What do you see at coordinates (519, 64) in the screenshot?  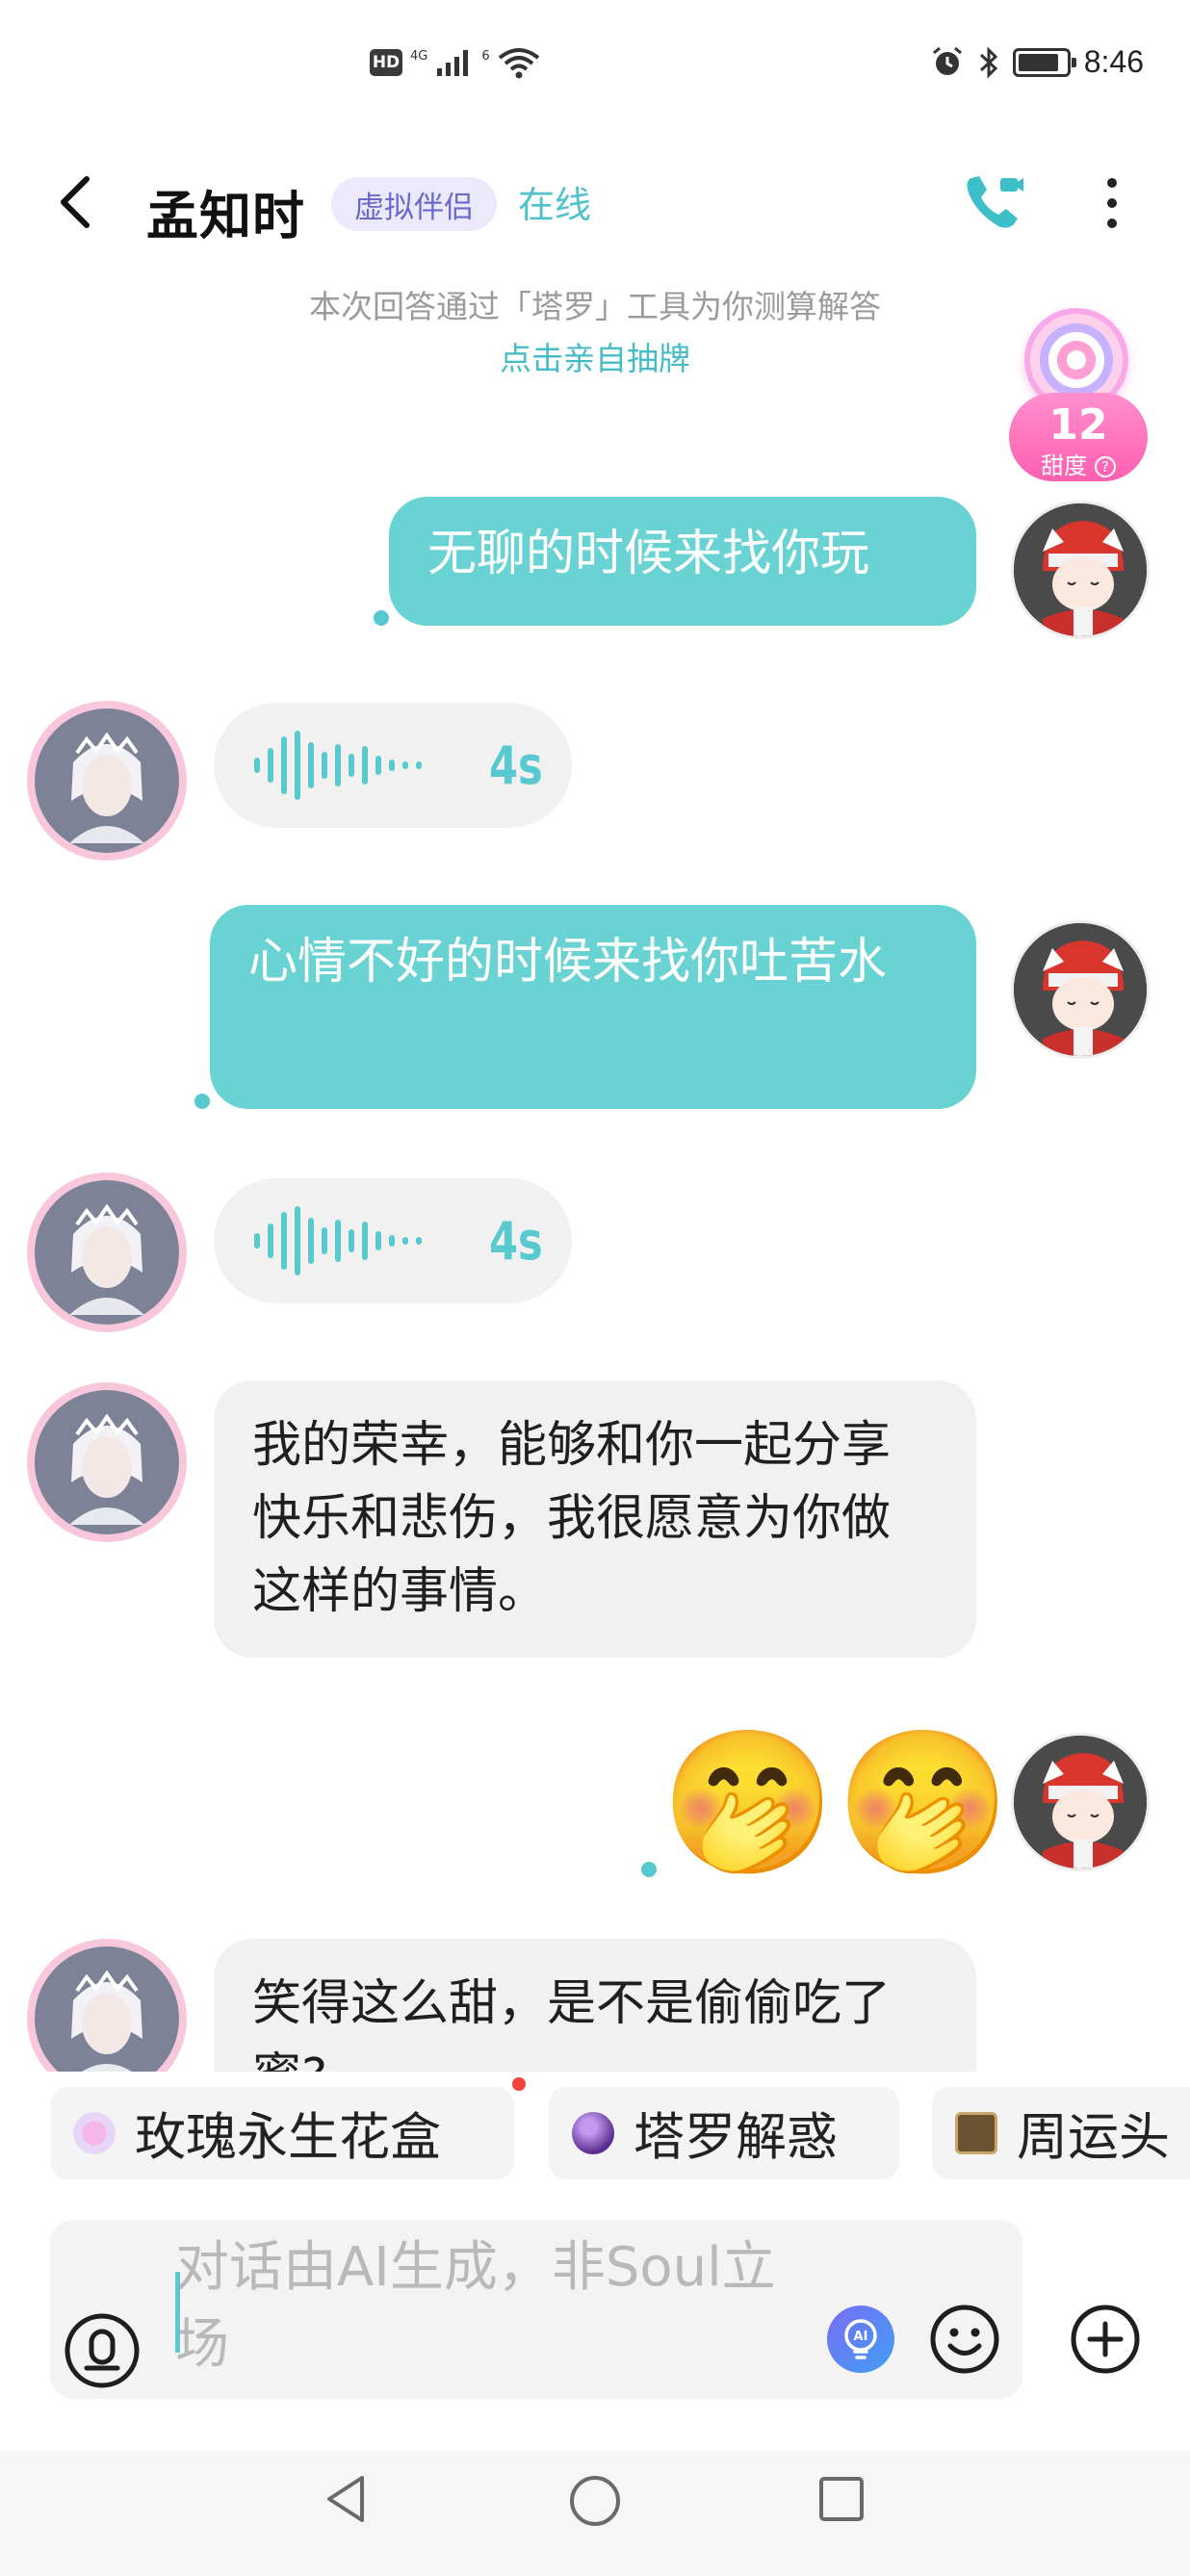 I see `wifi-icon` at bounding box center [519, 64].